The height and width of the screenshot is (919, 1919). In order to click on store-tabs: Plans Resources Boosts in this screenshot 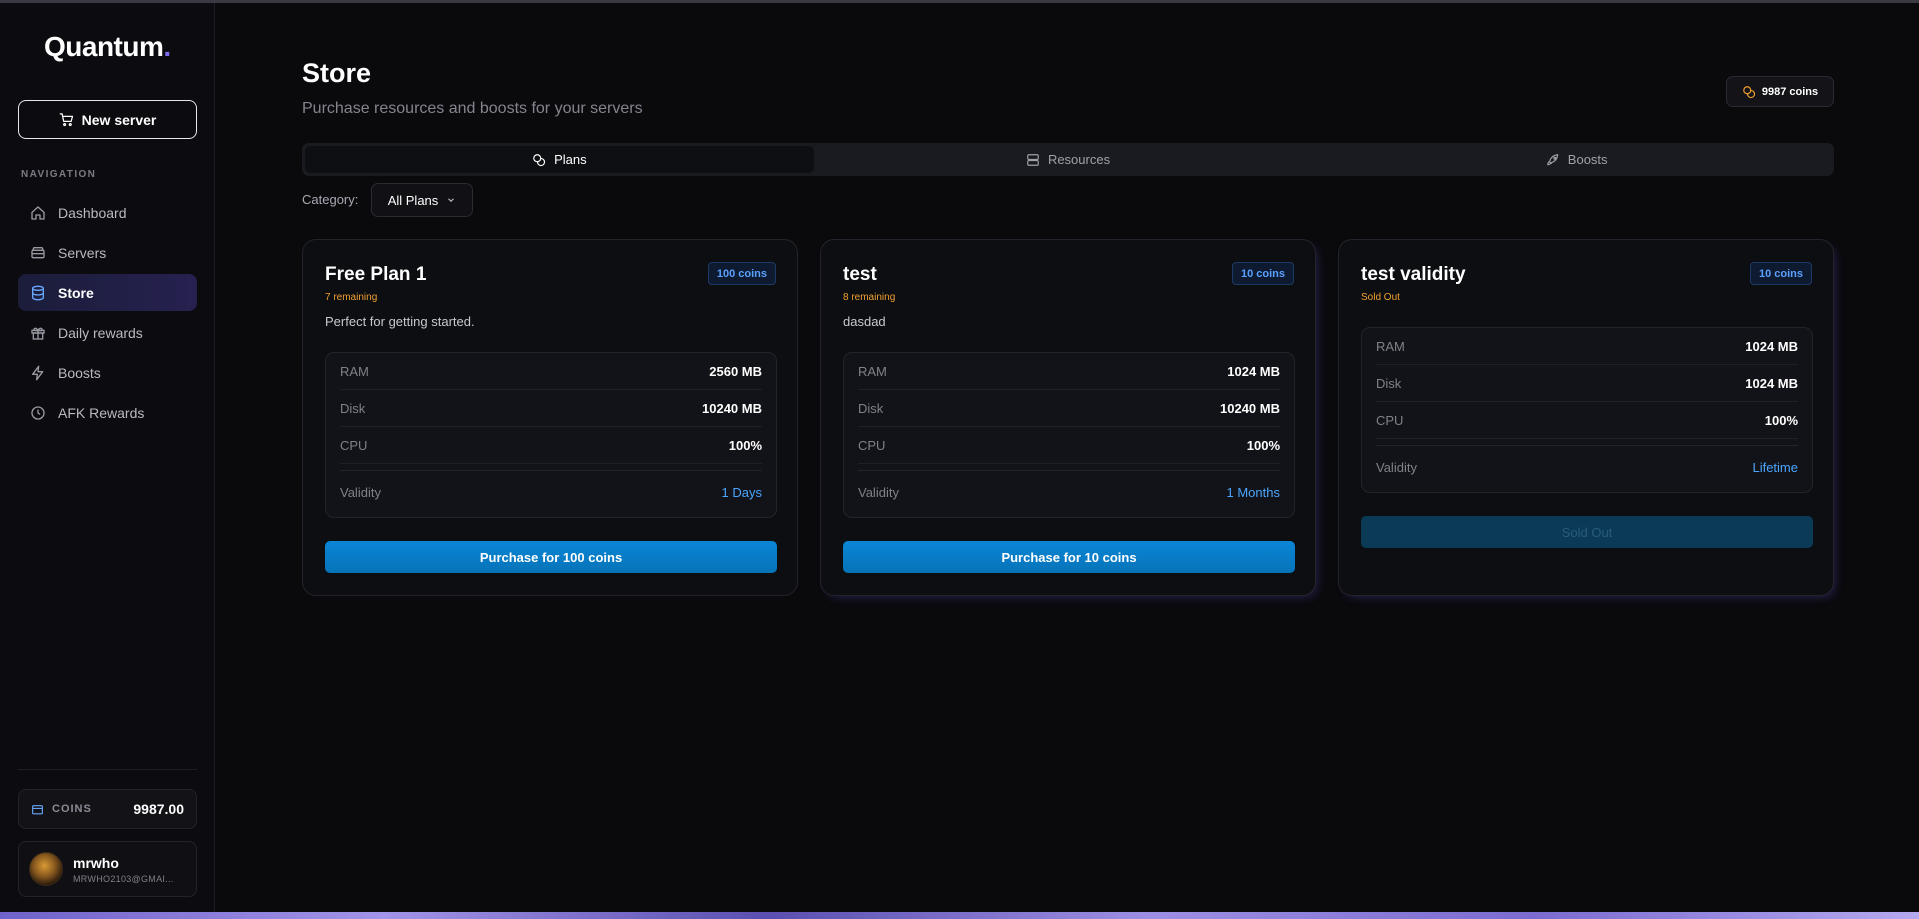, I will do `click(1068, 159)`.